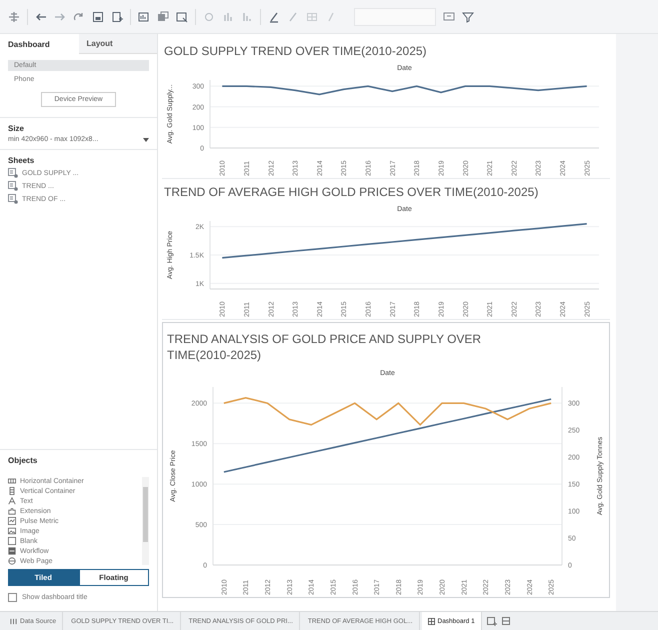 This screenshot has height=630, width=658. Describe the element at coordinates (12, 541) in the screenshot. I see `blank-icon` at that location.